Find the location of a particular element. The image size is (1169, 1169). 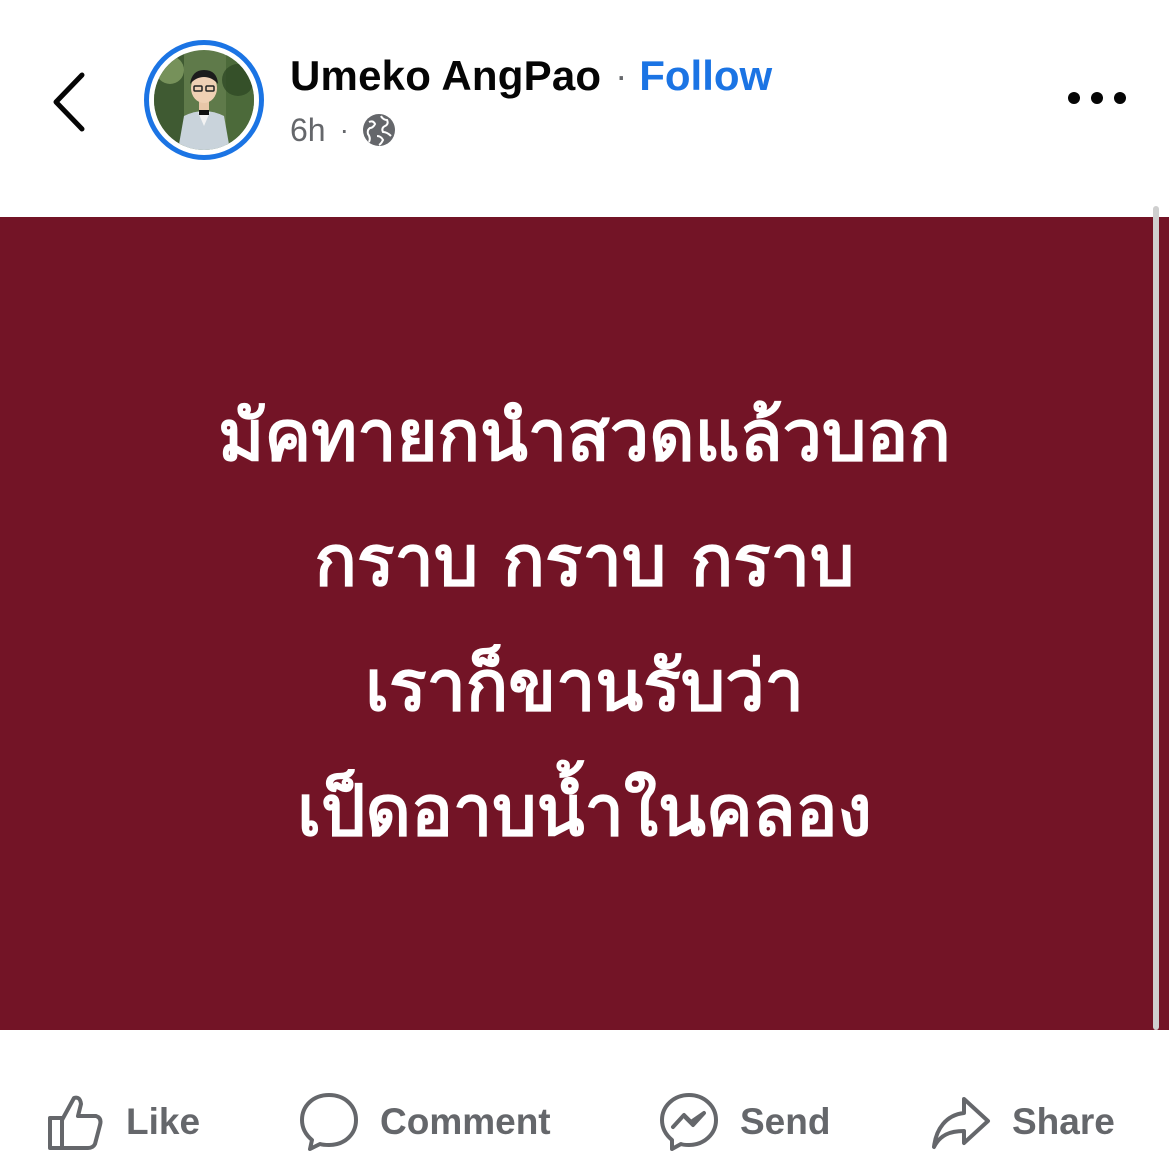

action-bar: Like Comment Send Share is located at coordinates (584, 1099).